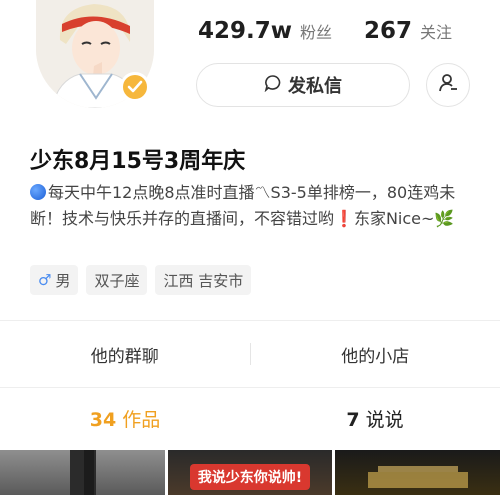 The height and width of the screenshot is (495, 500). What do you see at coordinates (404, 218) in the screenshot?
I see `bio-tail: 东家Nice~🌿` at bounding box center [404, 218].